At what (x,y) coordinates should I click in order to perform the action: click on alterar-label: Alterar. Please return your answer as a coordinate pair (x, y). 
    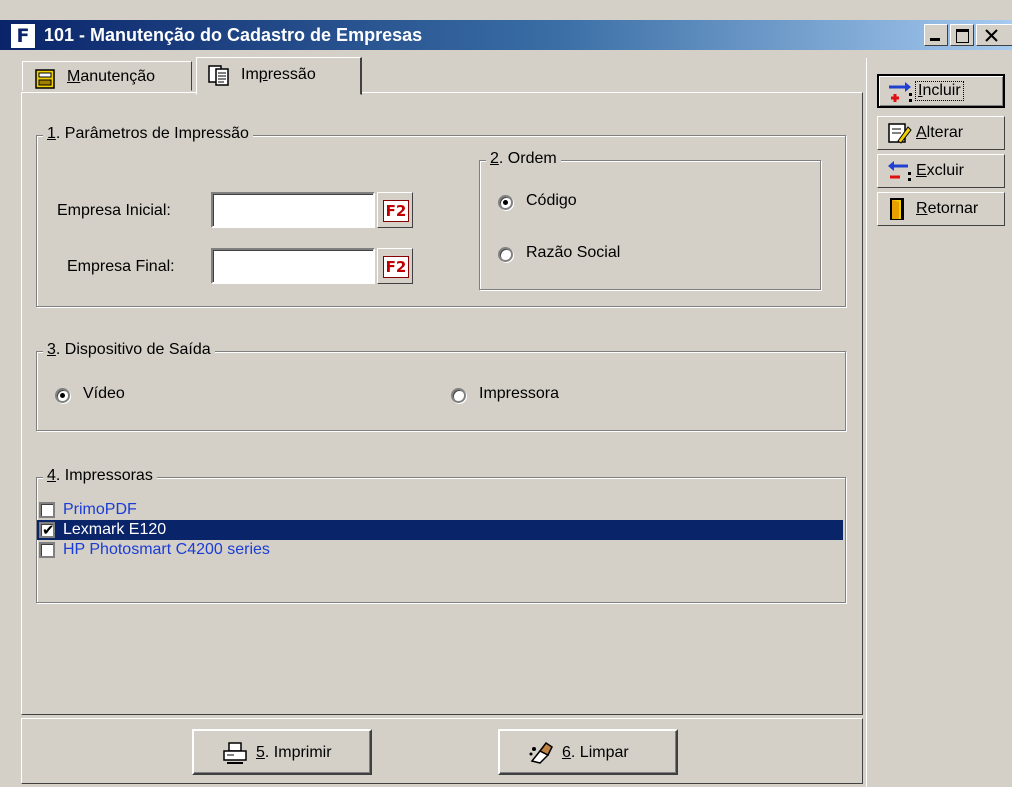
    Looking at the image, I should click on (940, 132).